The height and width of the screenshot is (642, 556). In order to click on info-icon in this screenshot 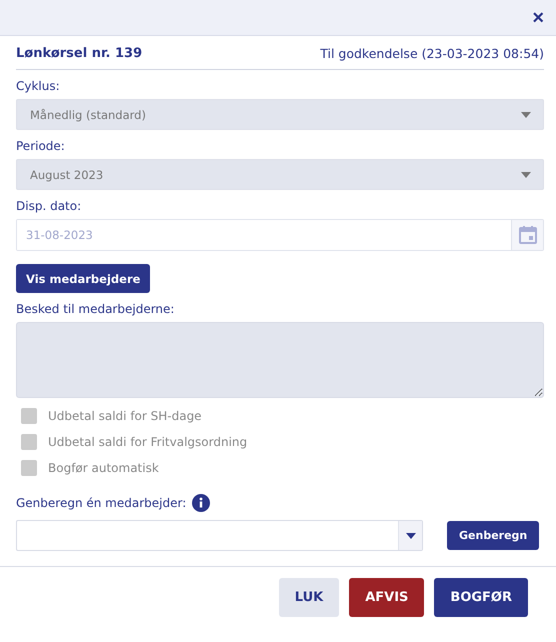, I will do `click(201, 503)`.